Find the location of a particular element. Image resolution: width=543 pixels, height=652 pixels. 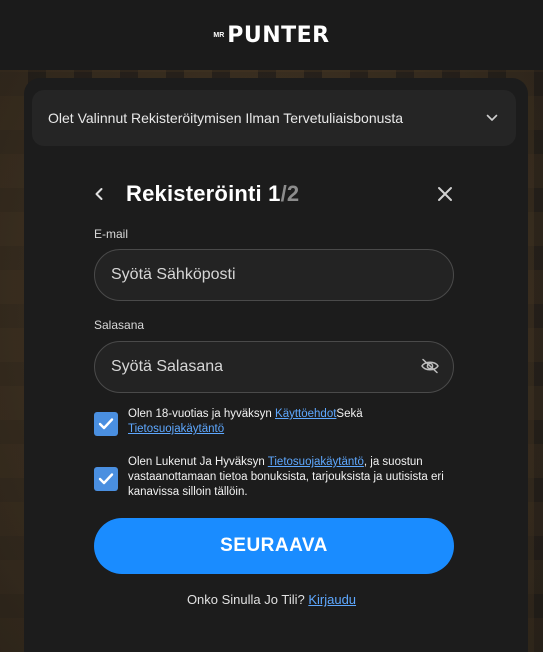

form-header: Rekisteröinti 1/2 is located at coordinates (275, 194).